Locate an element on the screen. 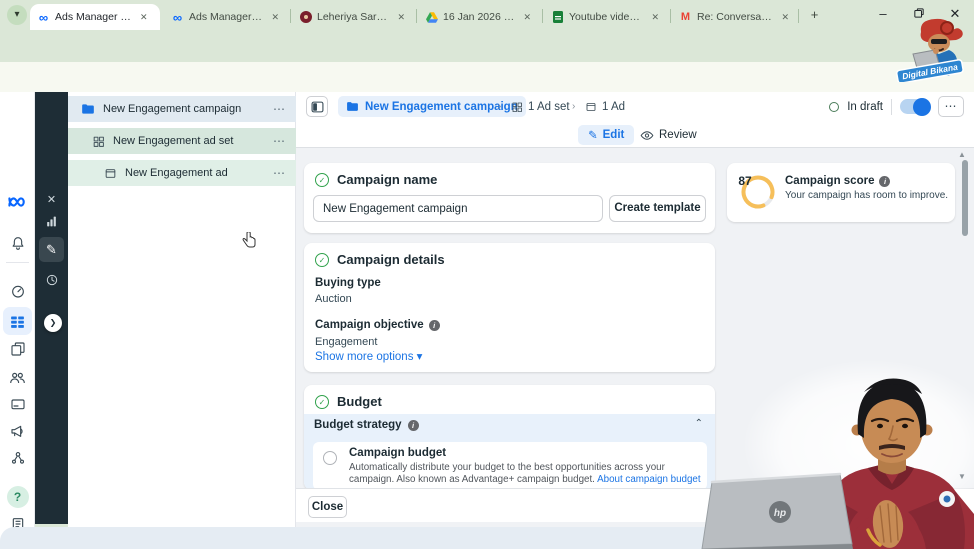  browser-tab-5: Youtube videos co ✕ is located at coordinates (605, 17).